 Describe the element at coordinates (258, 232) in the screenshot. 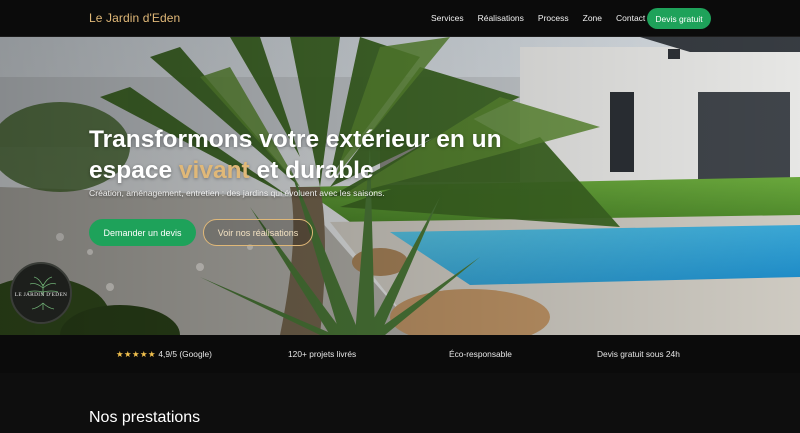

I see `view-realisations-button: Voir nos réalisations` at that location.